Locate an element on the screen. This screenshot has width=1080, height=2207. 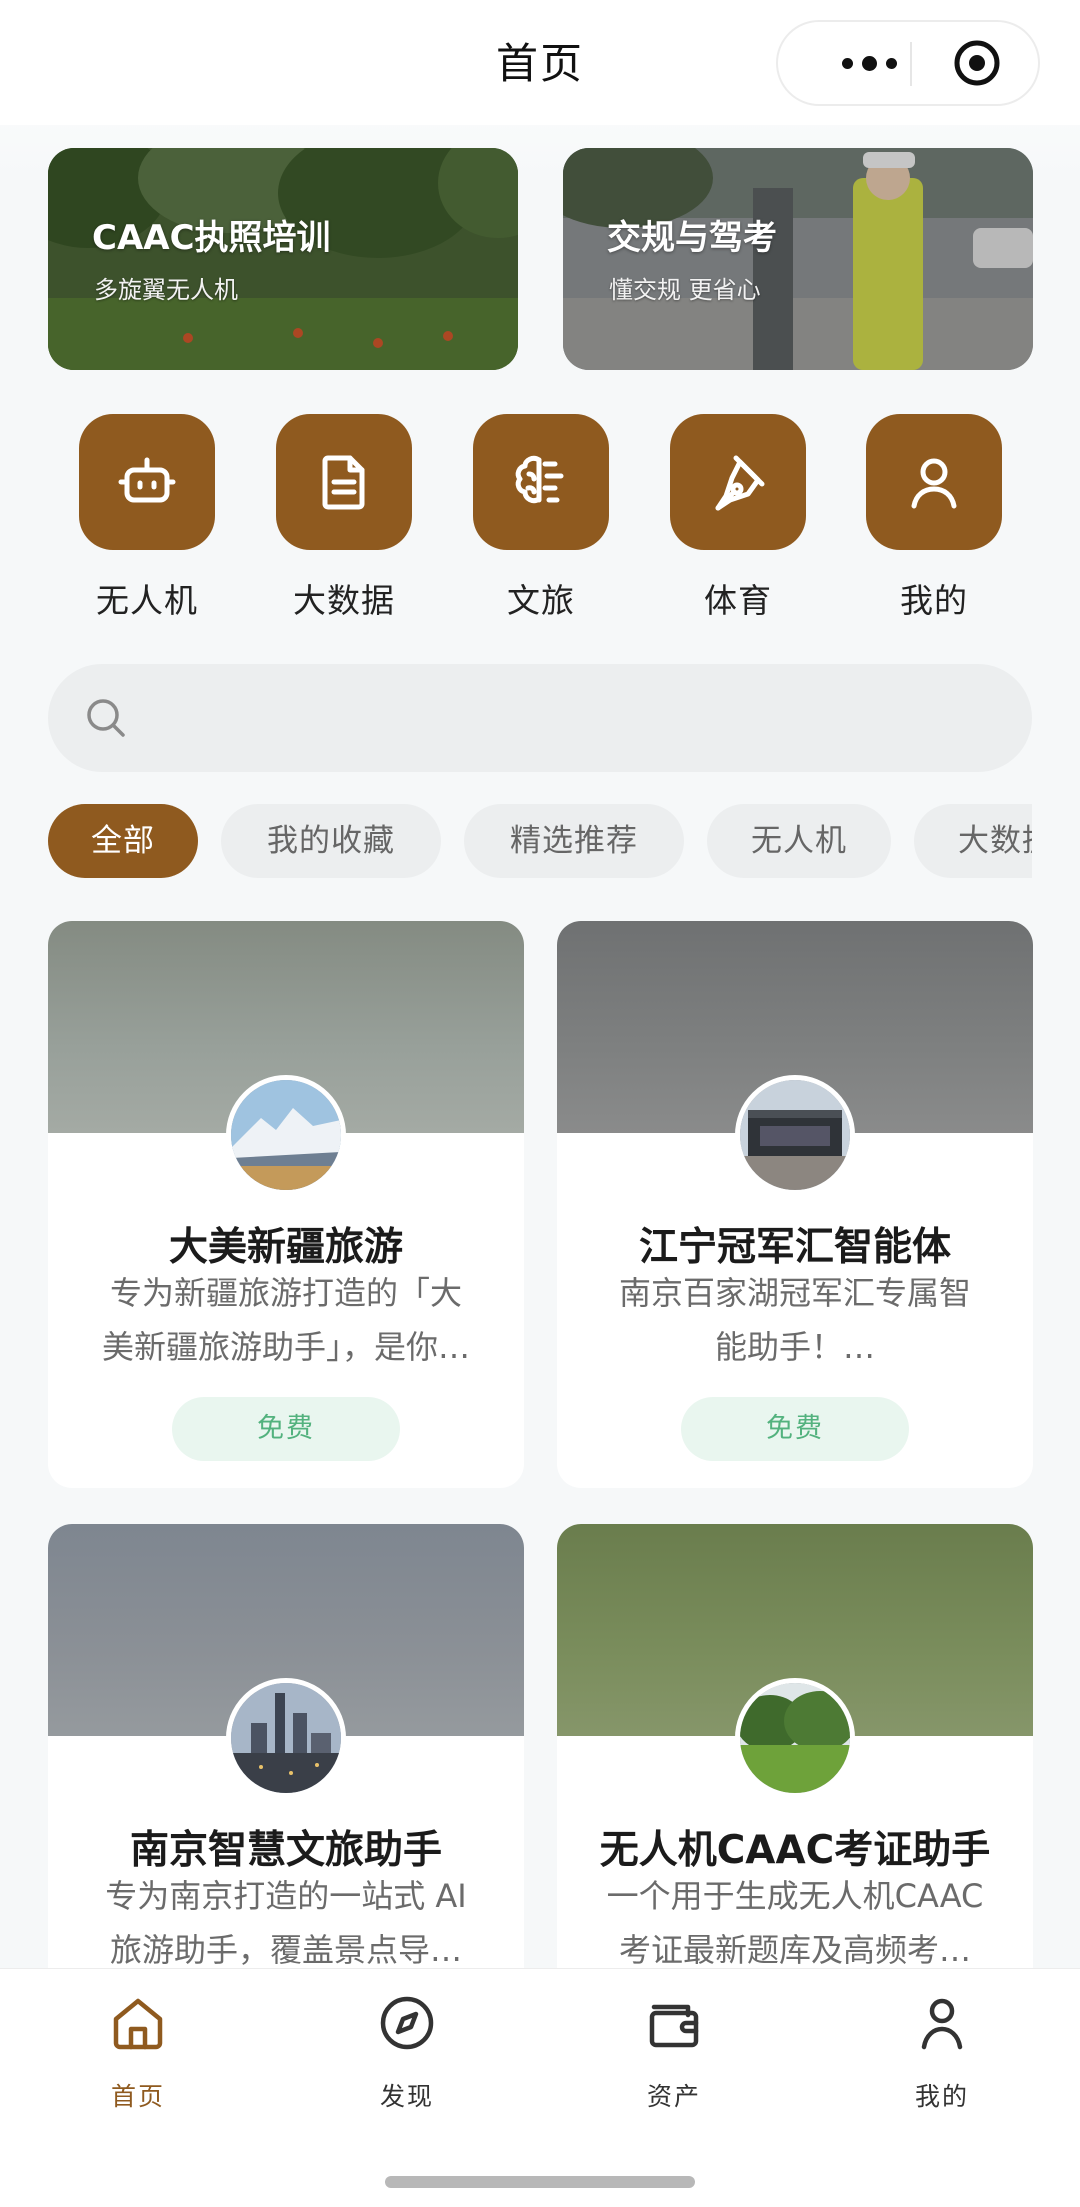
banner-caac-training: CAAC执照培训 多旋翼无人机 is located at coordinates (283, 259).